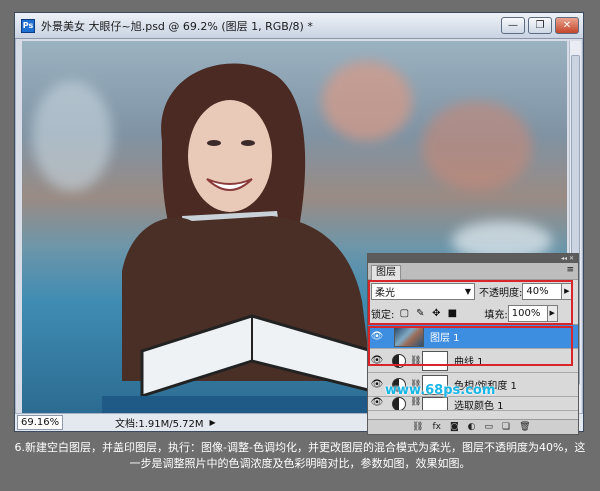 The width and height of the screenshot is (600, 491). Describe the element at coordinates (420, 313) in the screenshot. I see `lock-brush-icon: ✎` at that location.